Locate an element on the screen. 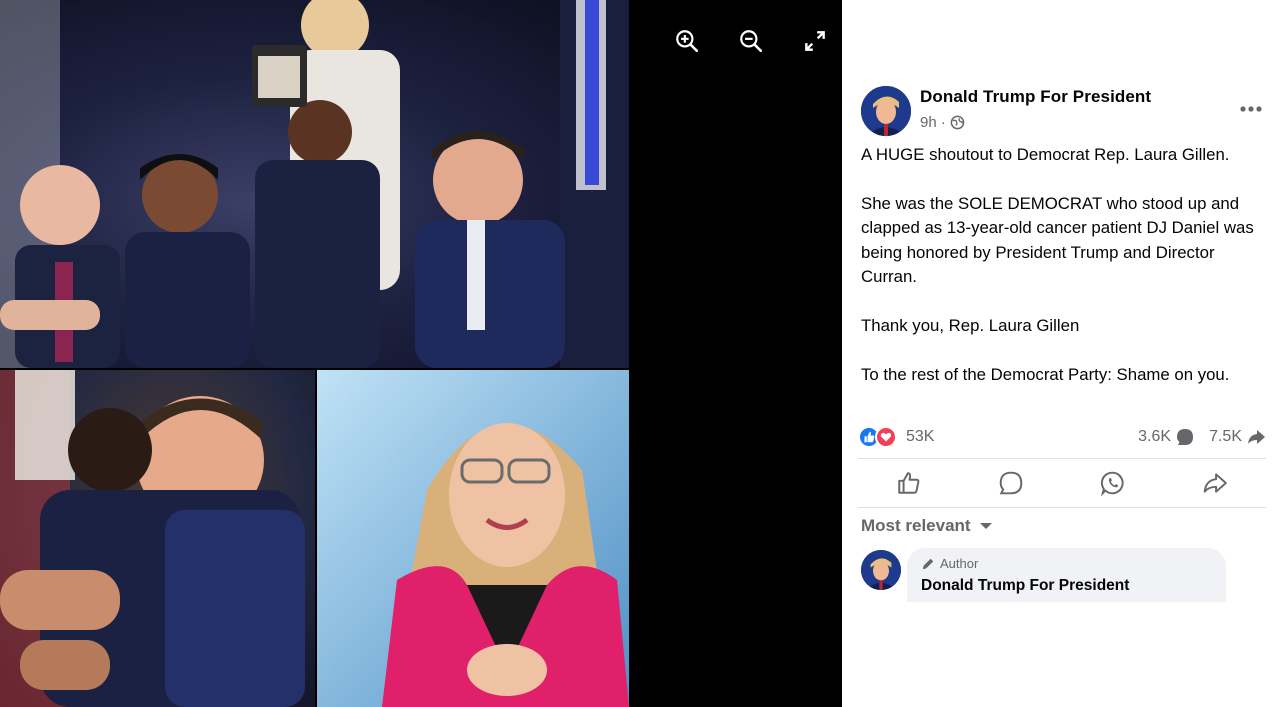 This screenshot has height=707, width=1280. pencil-icon is located at coordinates (928, 563).